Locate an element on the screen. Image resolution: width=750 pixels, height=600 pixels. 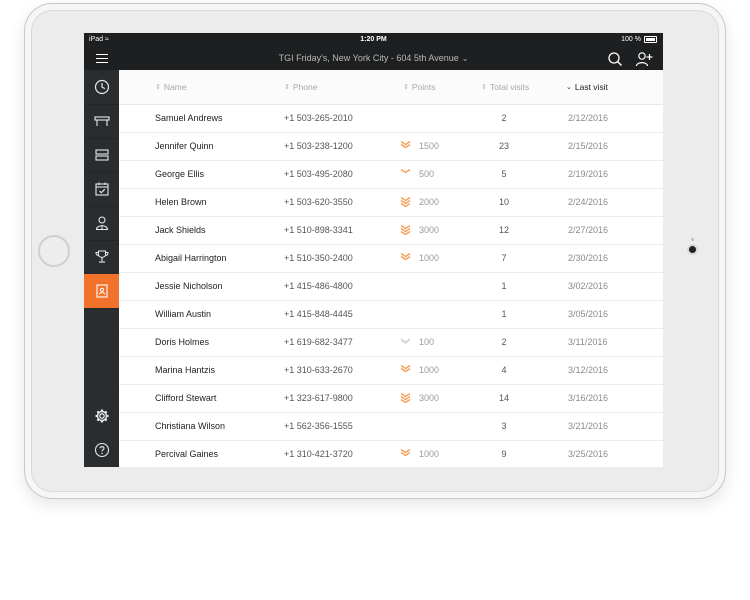
guest-name: Helen Brown is located at coordinates (181, 202).